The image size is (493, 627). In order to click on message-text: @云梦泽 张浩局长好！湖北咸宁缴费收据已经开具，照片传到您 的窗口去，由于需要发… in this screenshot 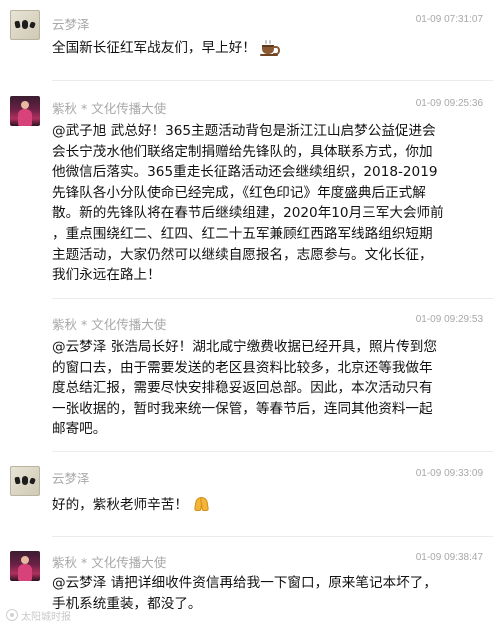, I will do `click(268, 388)`.